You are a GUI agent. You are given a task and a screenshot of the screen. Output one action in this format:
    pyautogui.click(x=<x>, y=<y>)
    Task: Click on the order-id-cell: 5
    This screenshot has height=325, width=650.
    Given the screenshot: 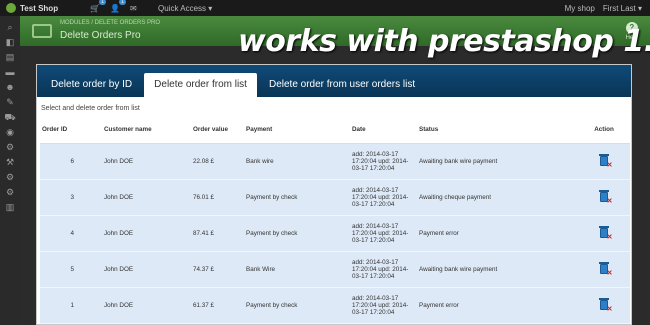 What is the action you would take?
    pyautogui.click(x=70, y=269)
    